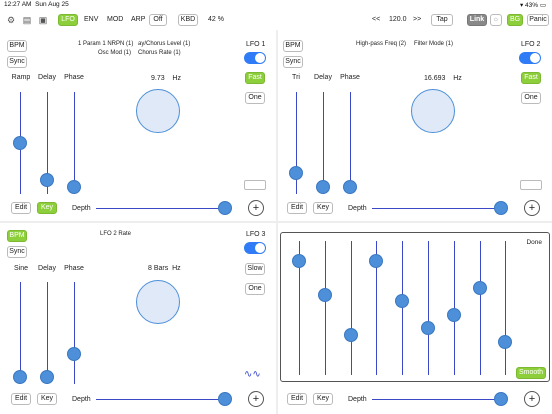  Describe the element at coordinates (81, 208) in the screenshot. I see `lfo1-depth-label: Depth` at that location.